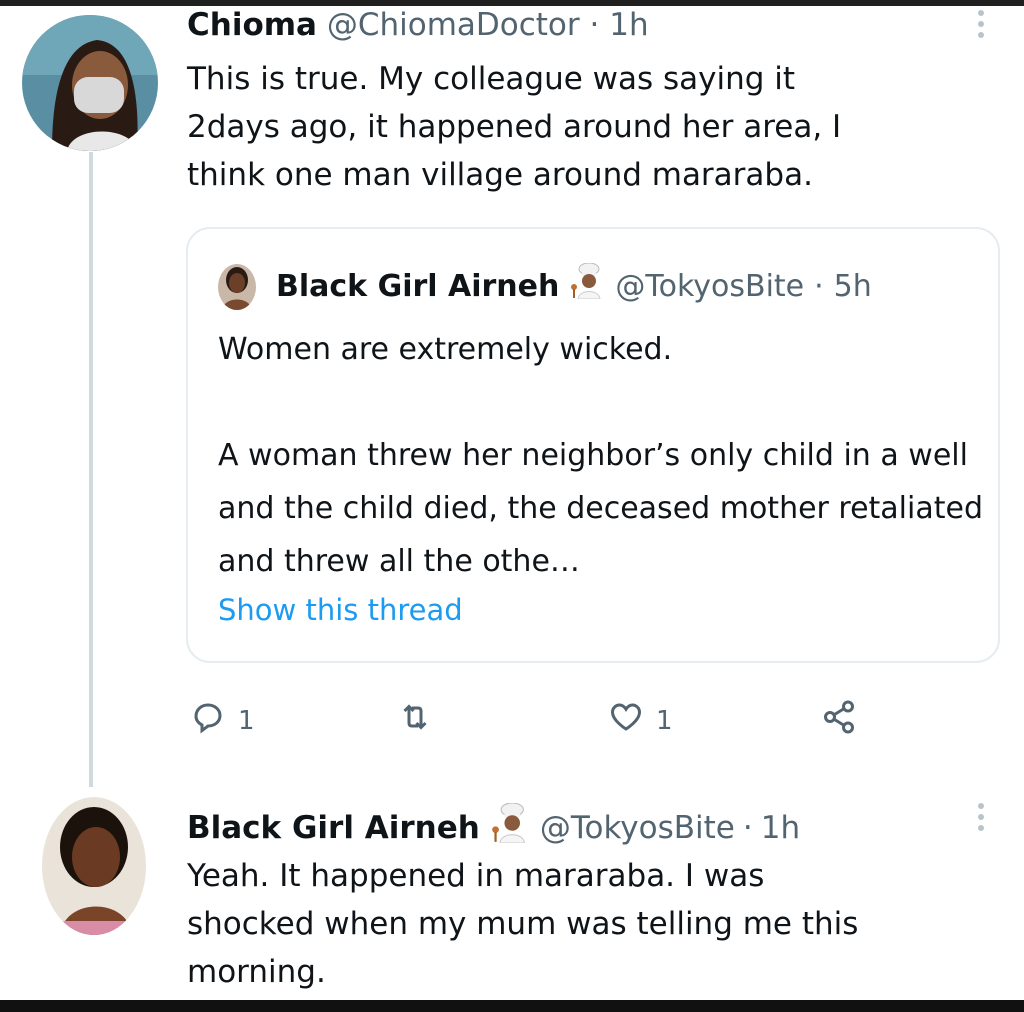 The image size is (1024, 1012). What do you see at coordinates (246, 720) in the screenshot?
I see `reply-count: 1` at bounding box center [246, 720].